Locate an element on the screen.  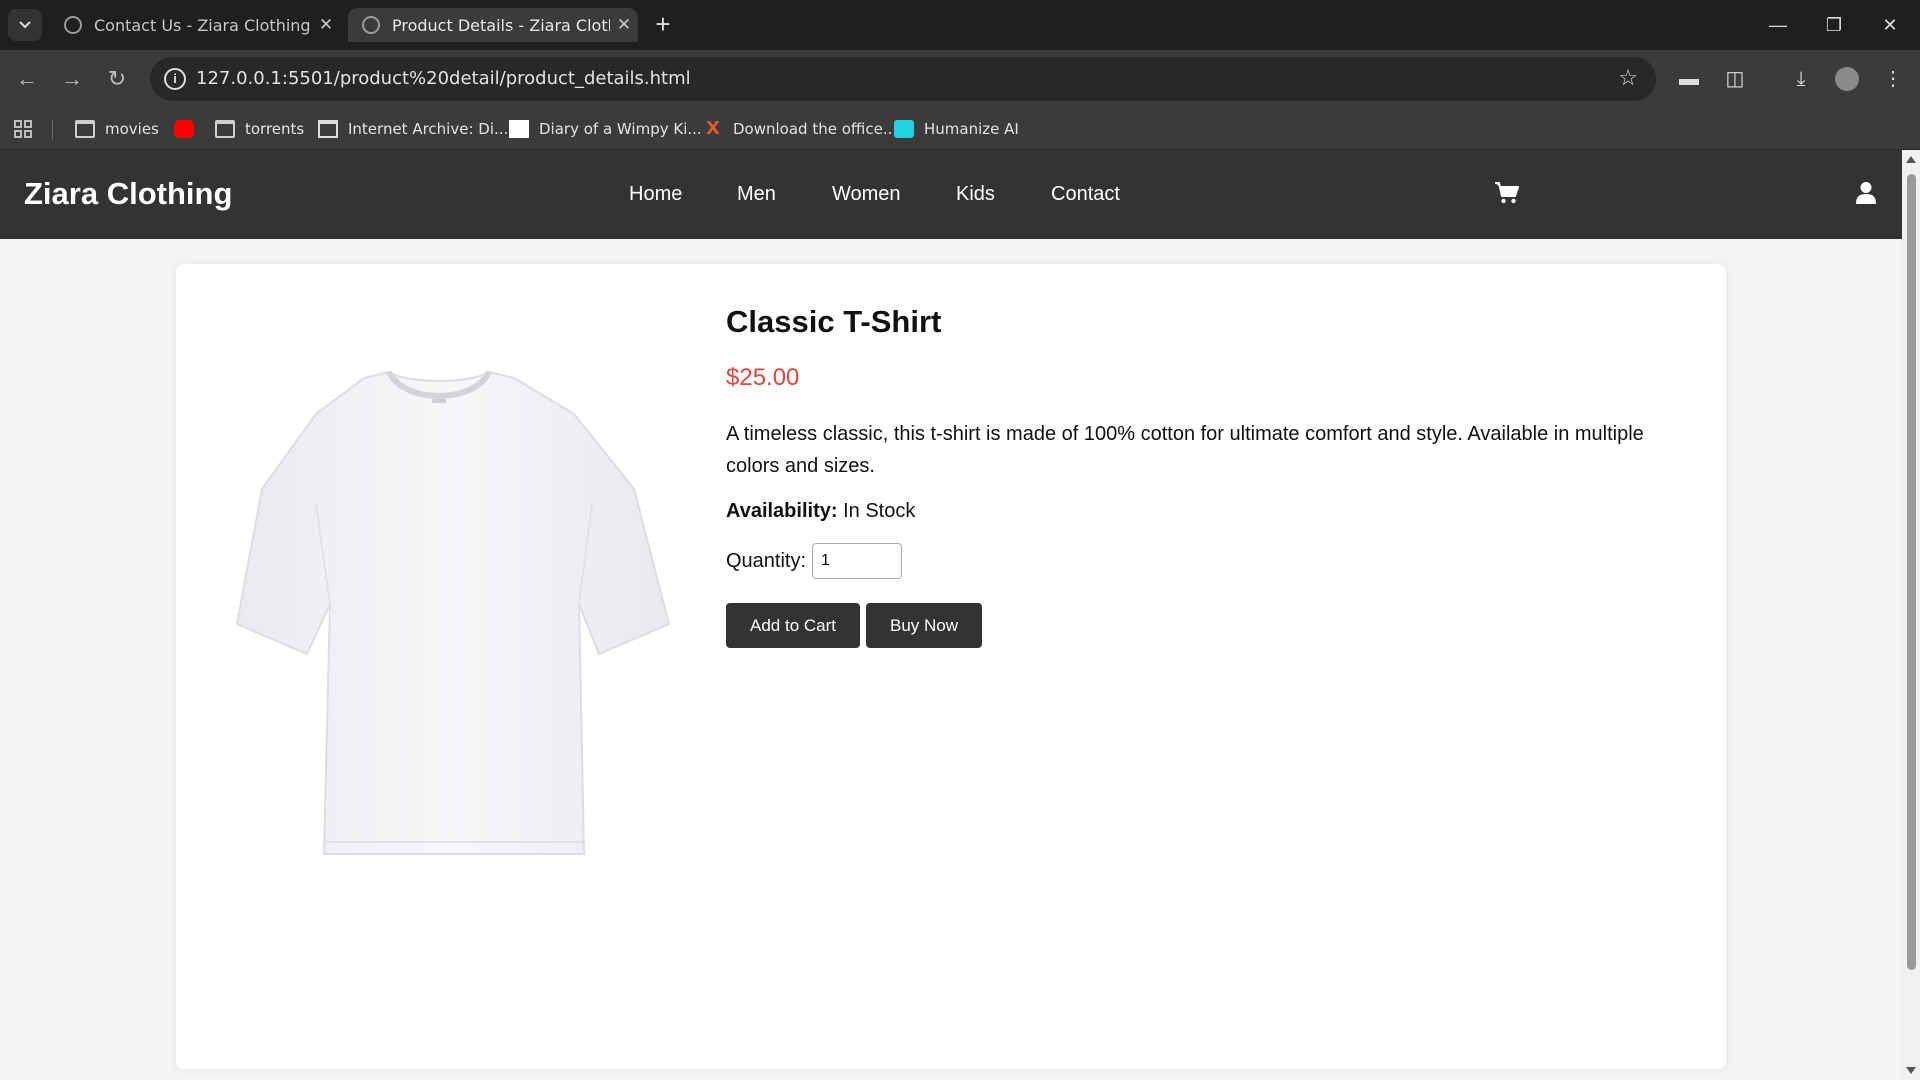
nav-kids: Kids is located at coordinates (975, 194).